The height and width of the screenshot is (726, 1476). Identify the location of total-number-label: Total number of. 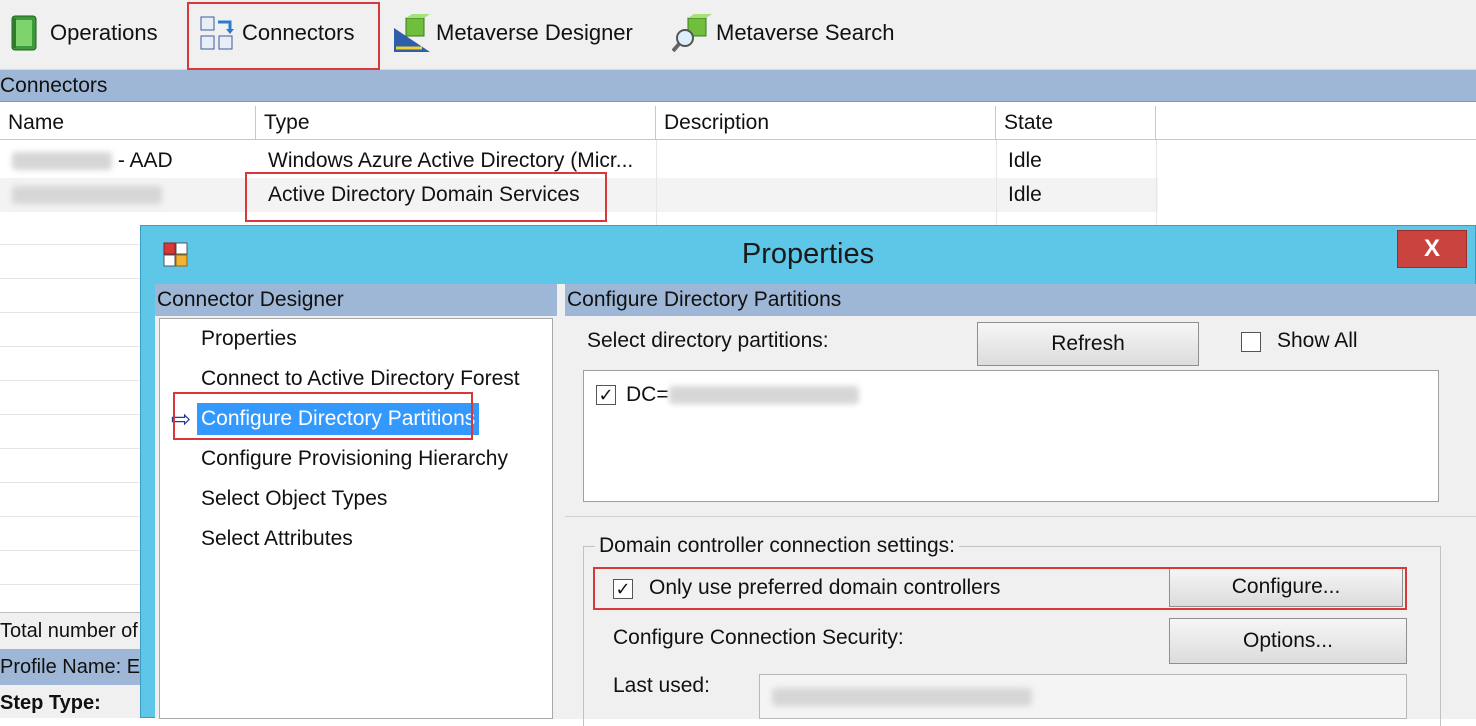
(69, 631).